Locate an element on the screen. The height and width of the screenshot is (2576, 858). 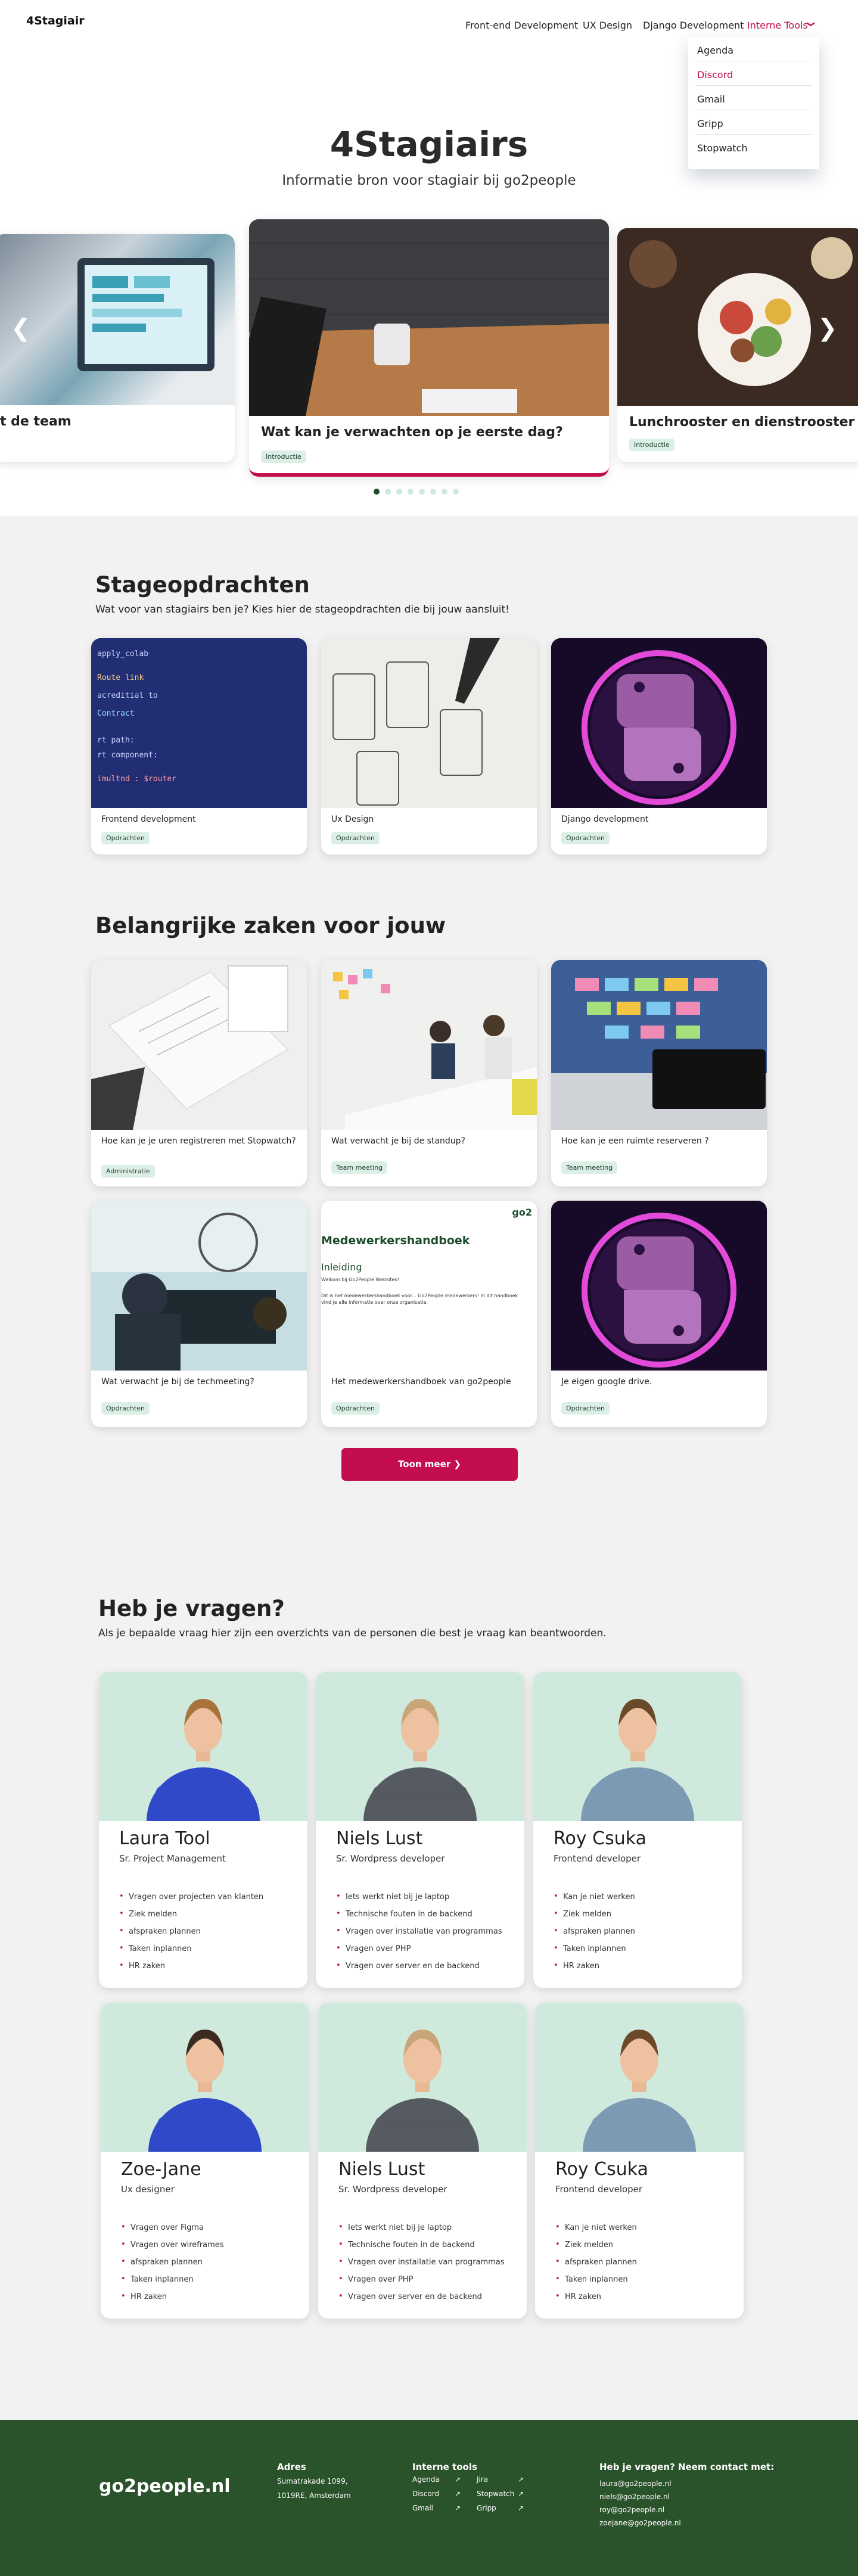
handbook-heading: Medewerkershandboek is located at coordinates (395, 1240).